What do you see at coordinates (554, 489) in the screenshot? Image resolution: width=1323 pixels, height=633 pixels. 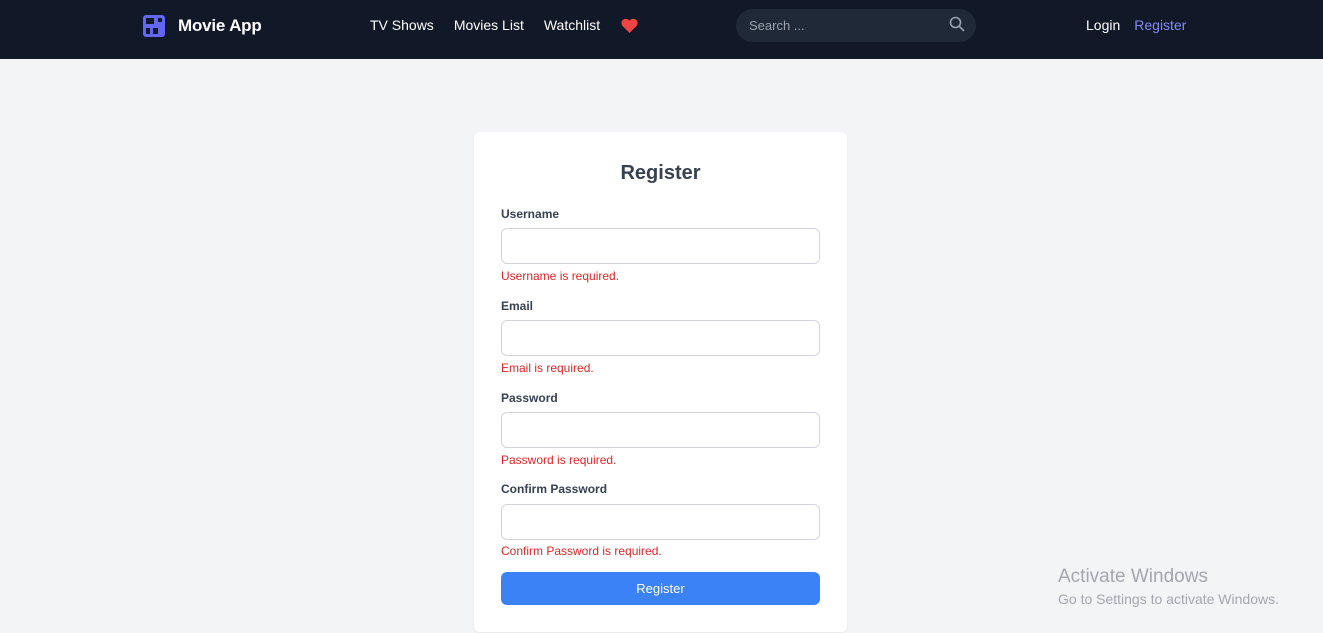 I see `confirm-password-label: Confirm Password` at bounding box center [554, 489].